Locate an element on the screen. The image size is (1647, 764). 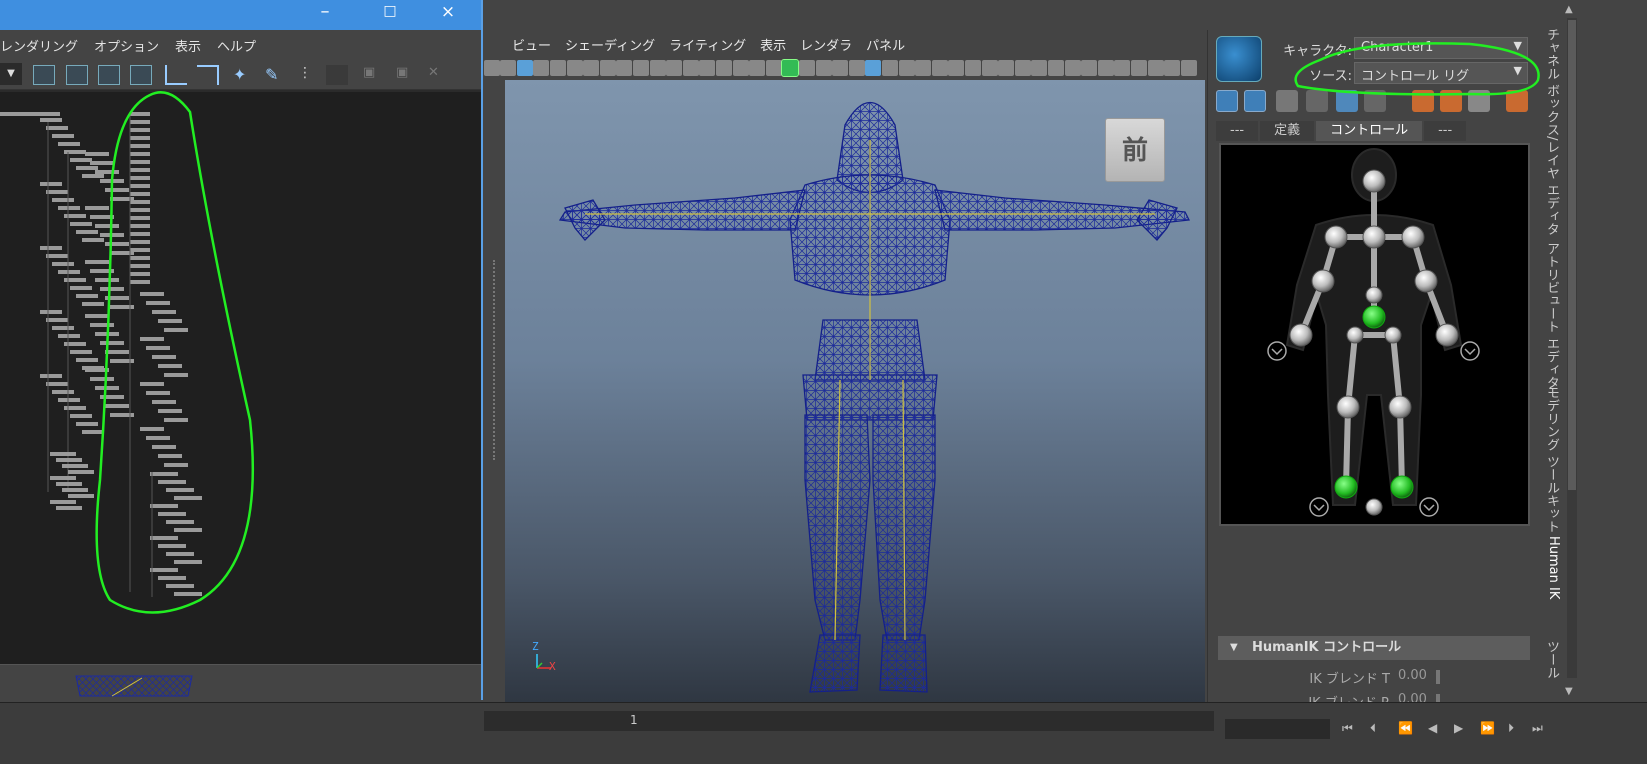
humanik-logo-icon is located at coordinates (1239, 59).